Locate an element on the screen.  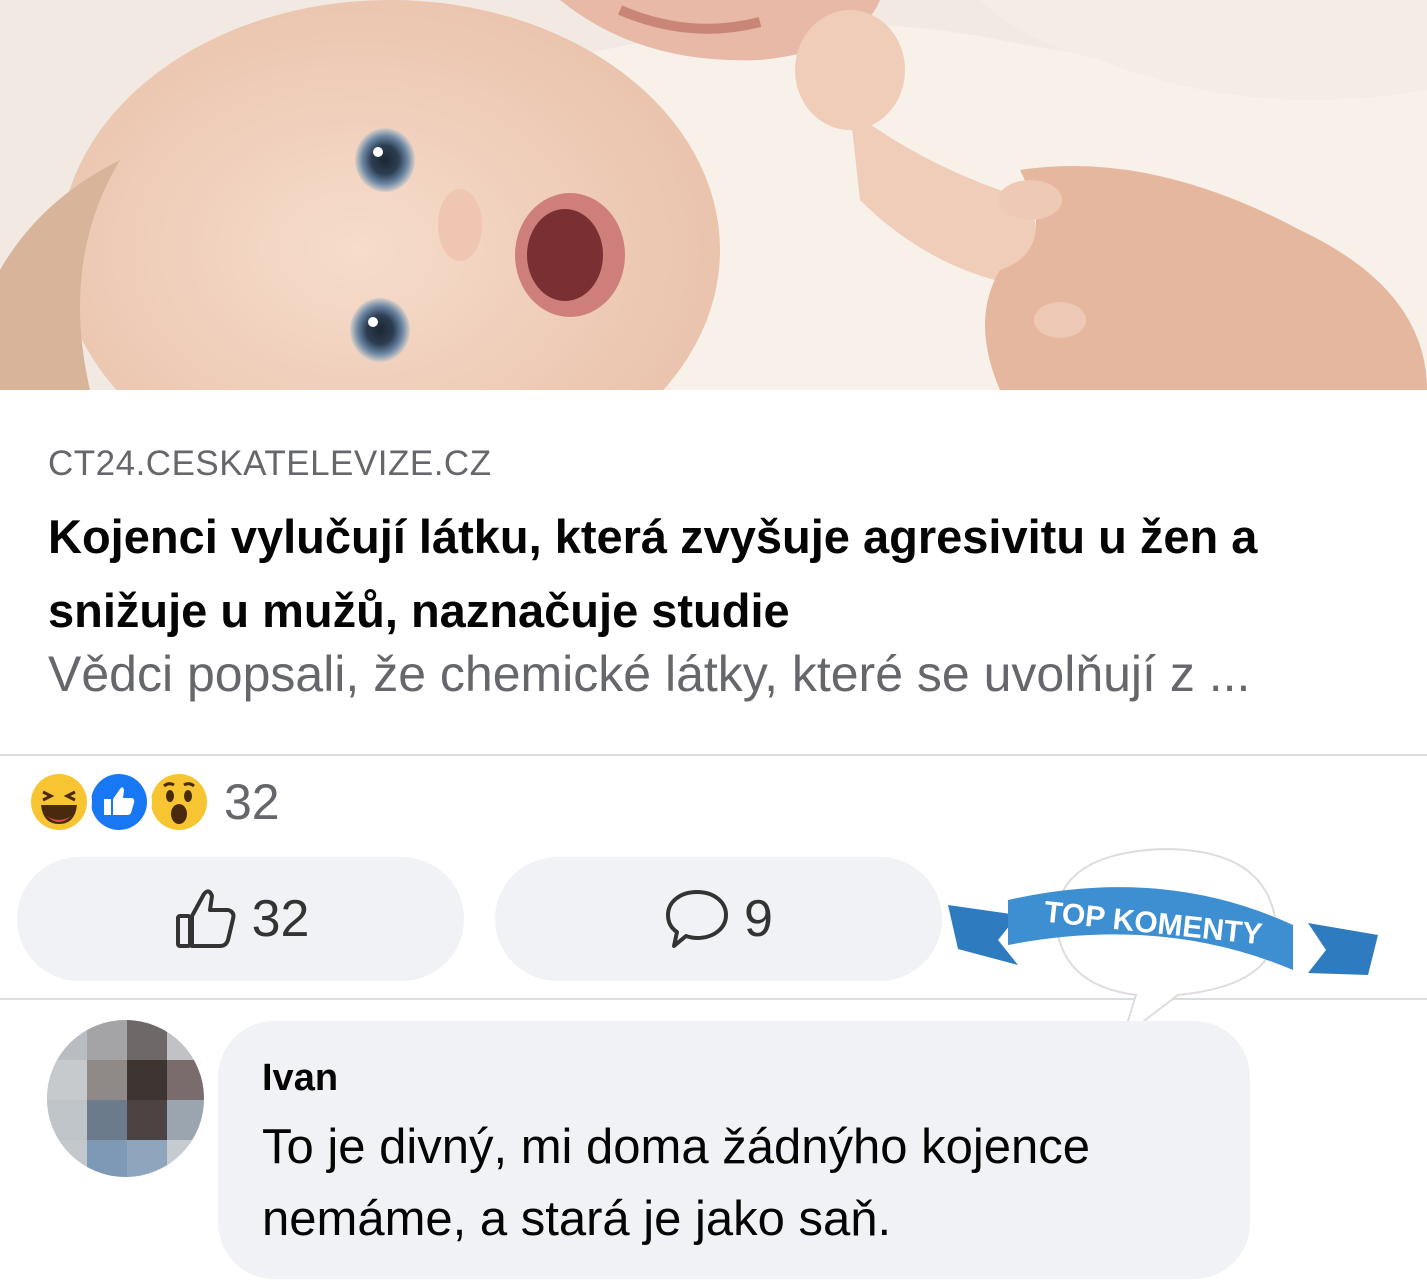
pixelated-avatar-image is located at coordinates (125, 1098).